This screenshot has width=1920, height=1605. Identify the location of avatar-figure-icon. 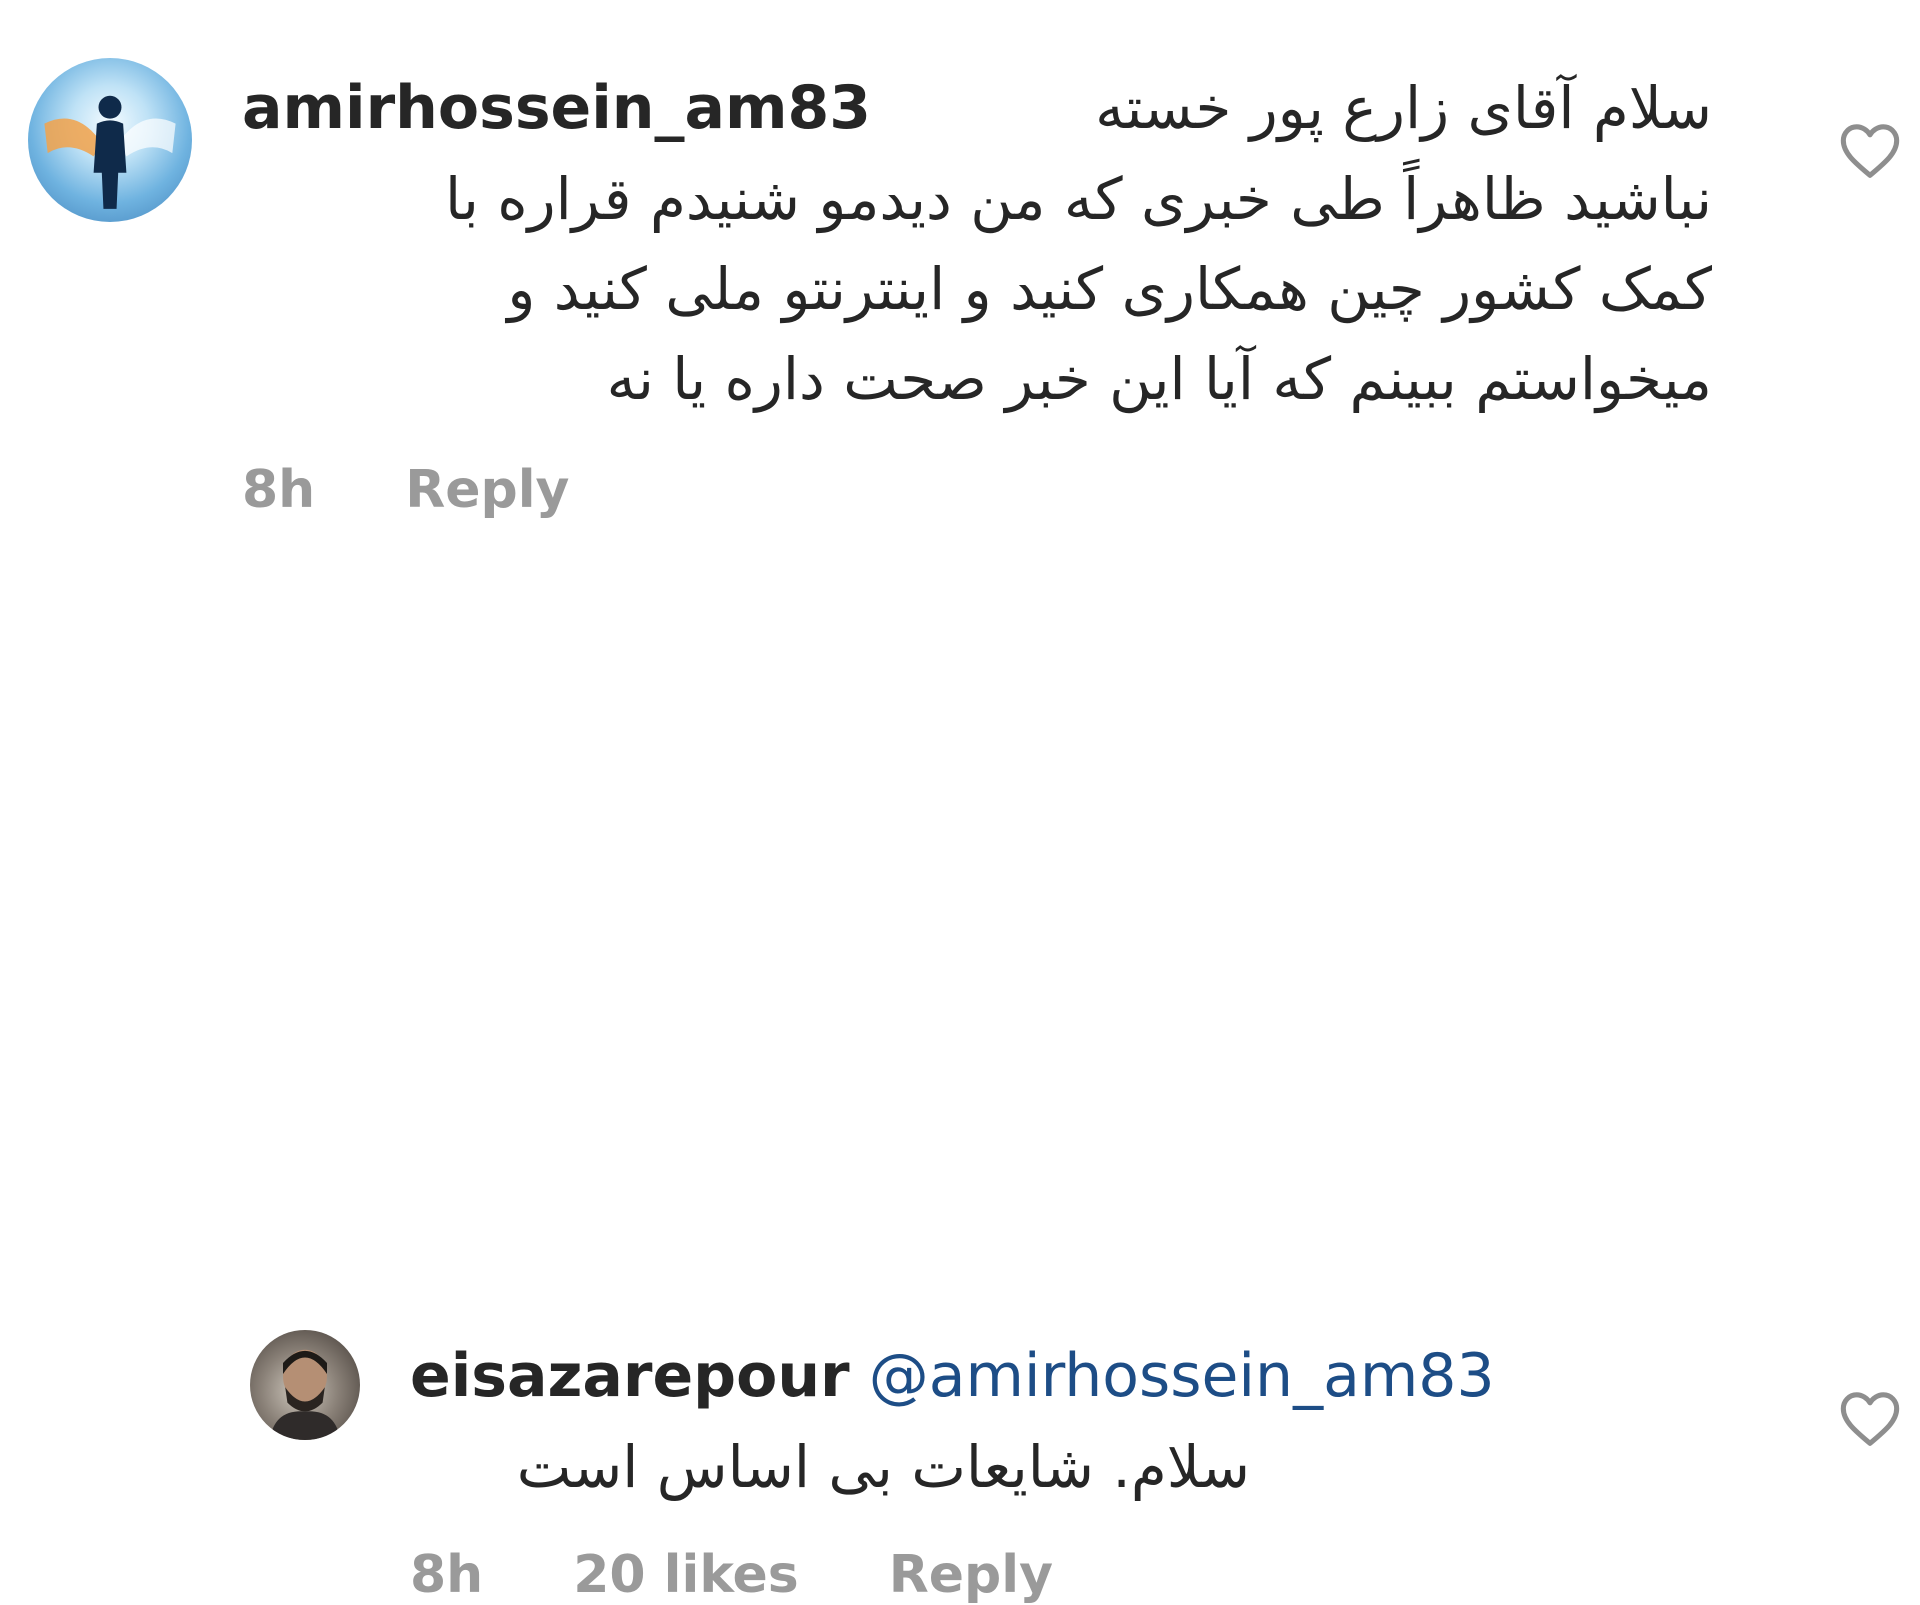
(110, 152).